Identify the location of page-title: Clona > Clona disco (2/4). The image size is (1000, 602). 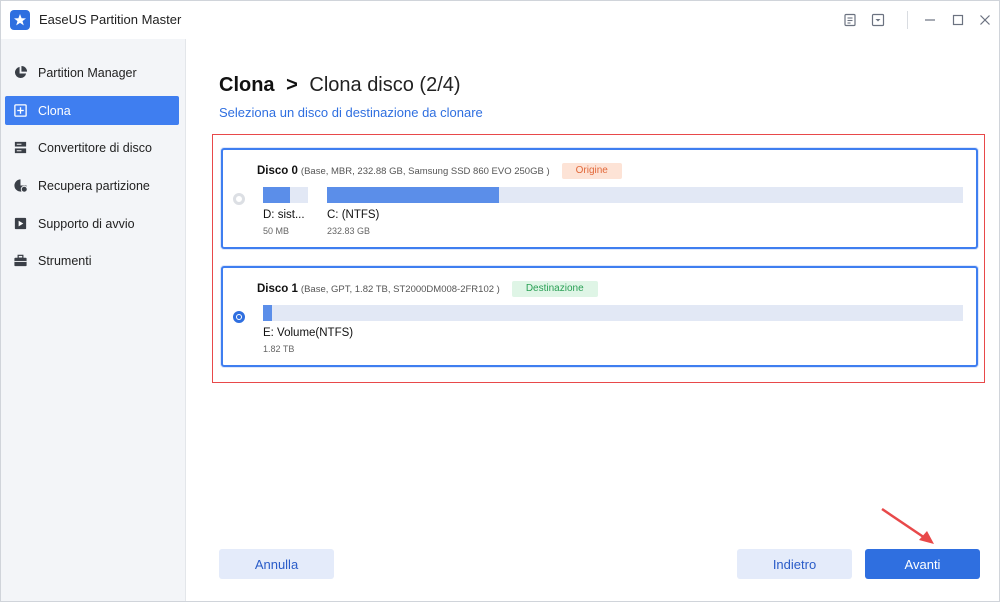
(340, 85).